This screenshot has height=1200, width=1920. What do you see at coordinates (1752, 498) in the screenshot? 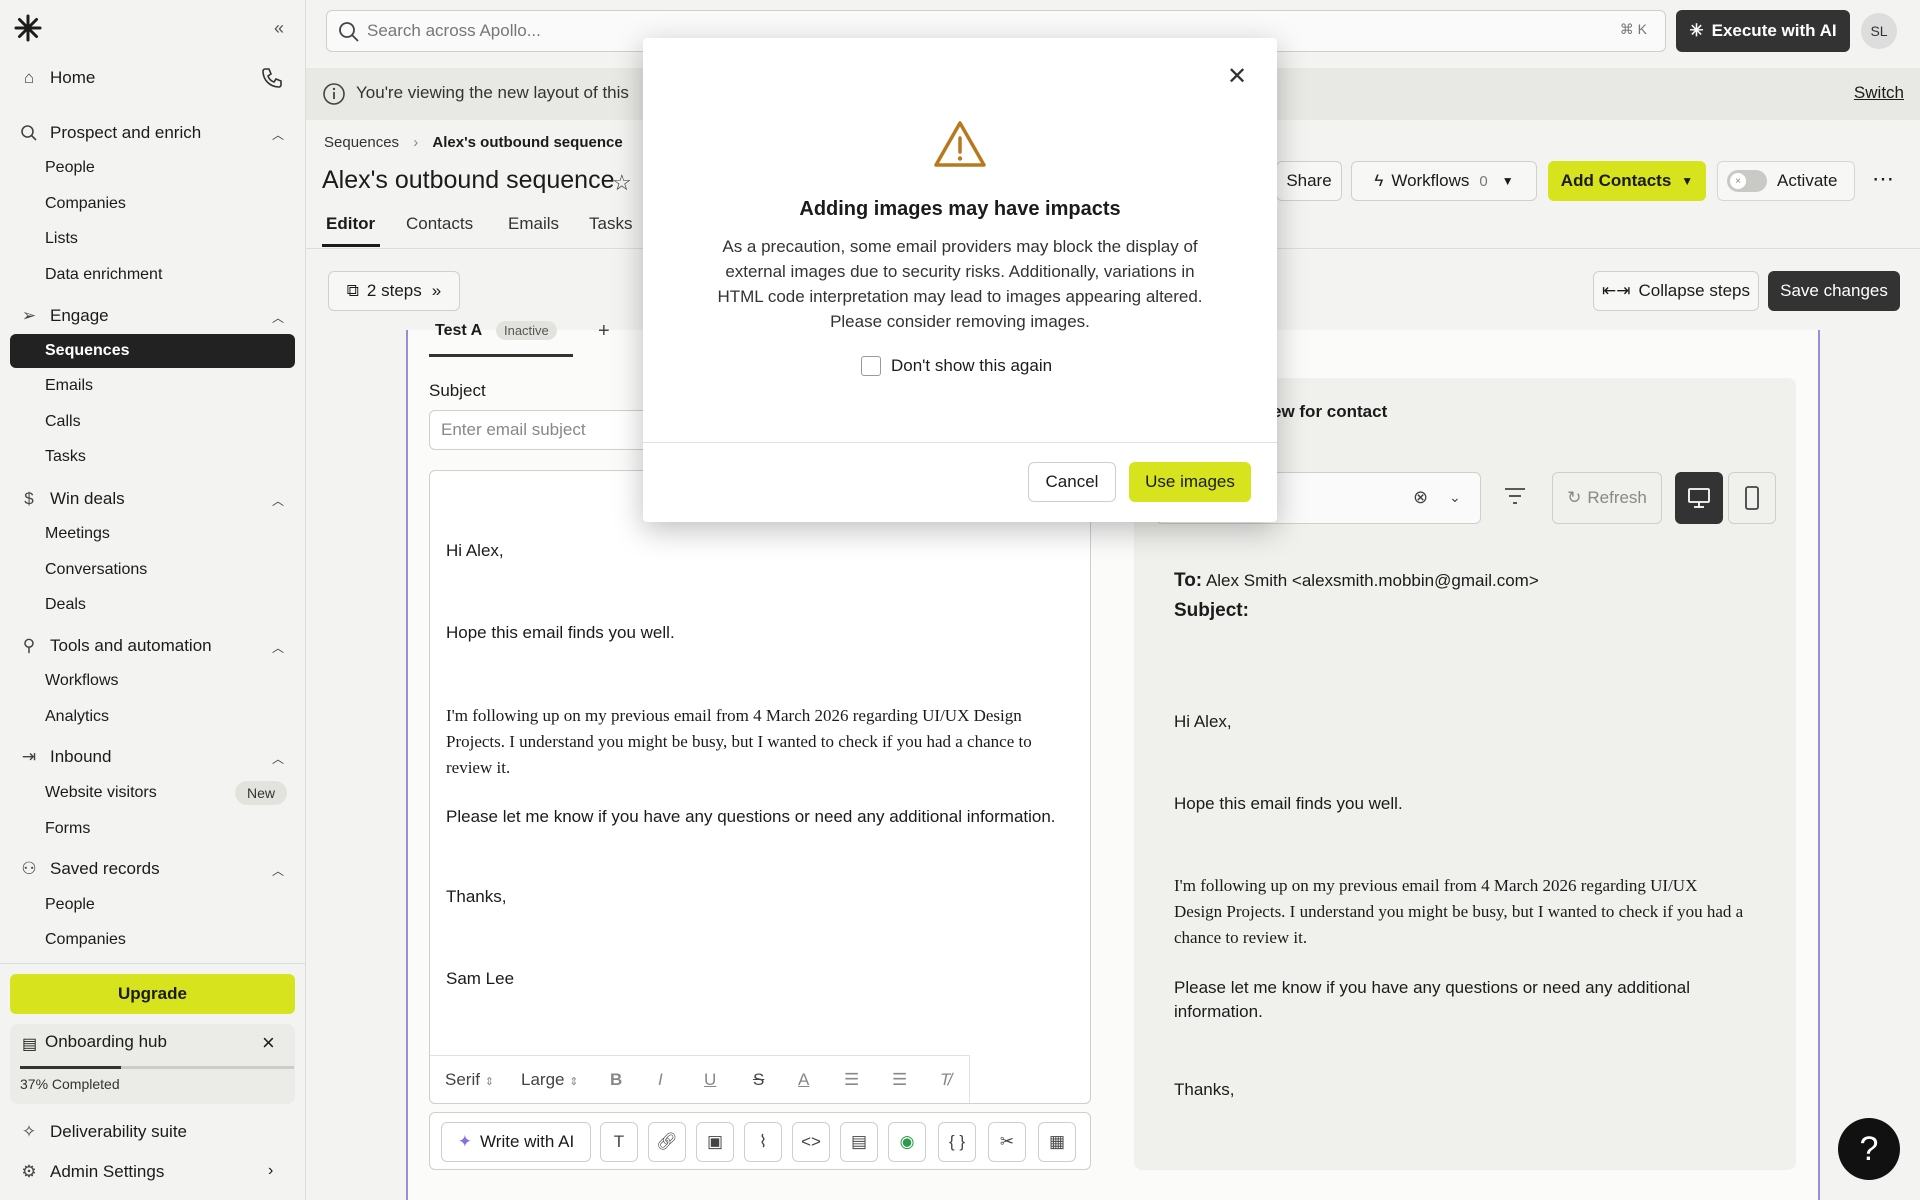
I see `mobile-view-button` at bounding box center [1752, 498].